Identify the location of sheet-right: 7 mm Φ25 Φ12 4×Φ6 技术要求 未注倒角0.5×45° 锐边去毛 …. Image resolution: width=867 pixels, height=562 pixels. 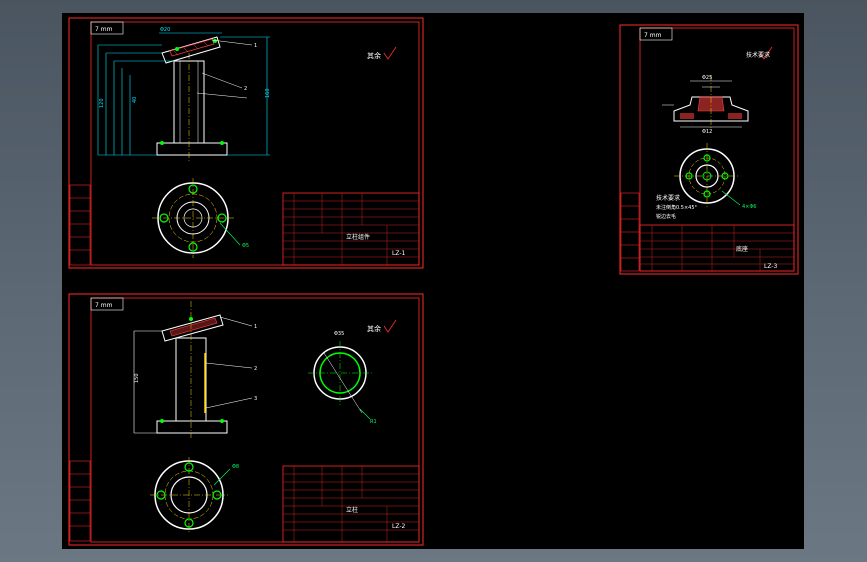
(709, 149).